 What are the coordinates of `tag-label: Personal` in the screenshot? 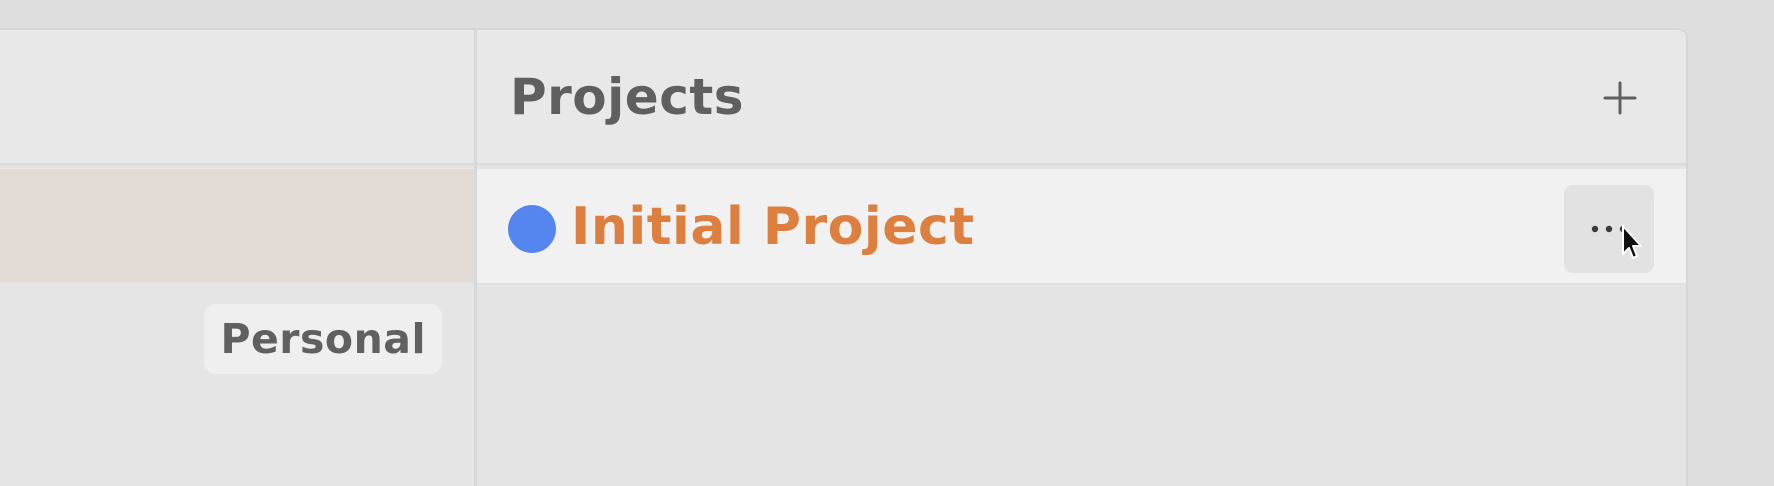 It's located at (323, 339).